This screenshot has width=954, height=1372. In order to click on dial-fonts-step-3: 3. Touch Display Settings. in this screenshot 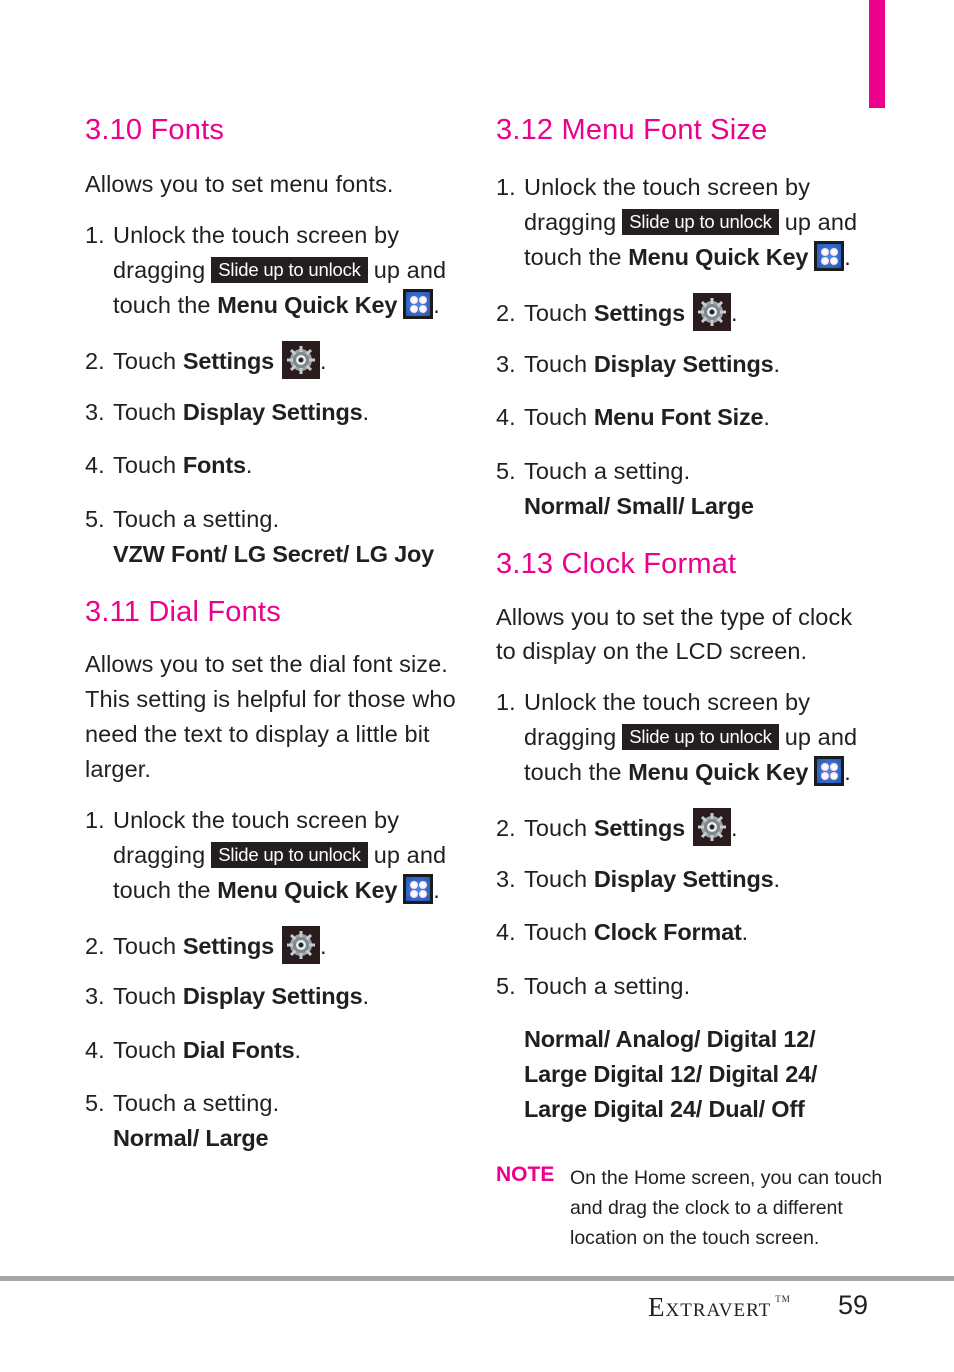, I will do `click(227, 996)`.